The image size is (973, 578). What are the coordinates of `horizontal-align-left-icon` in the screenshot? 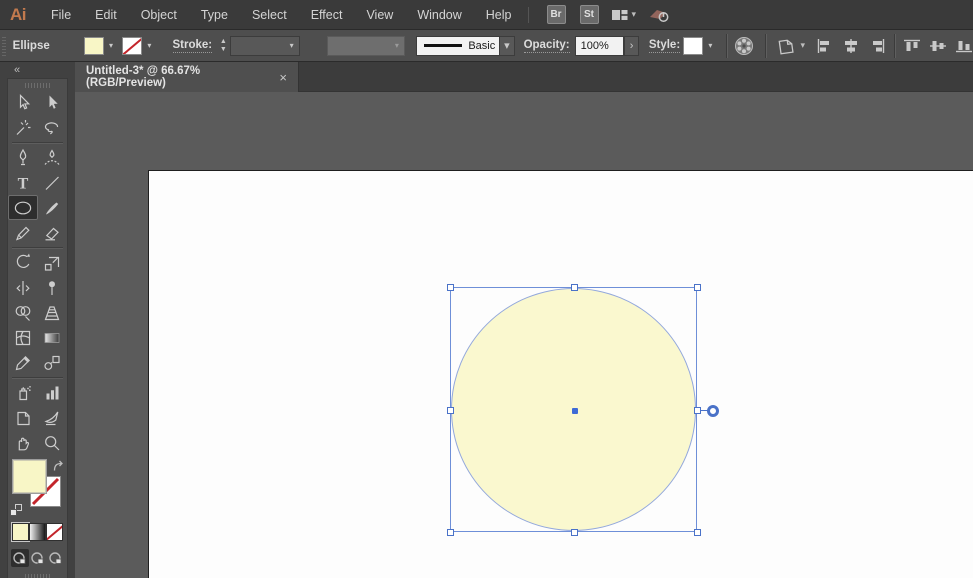 It's located at (825, 46).